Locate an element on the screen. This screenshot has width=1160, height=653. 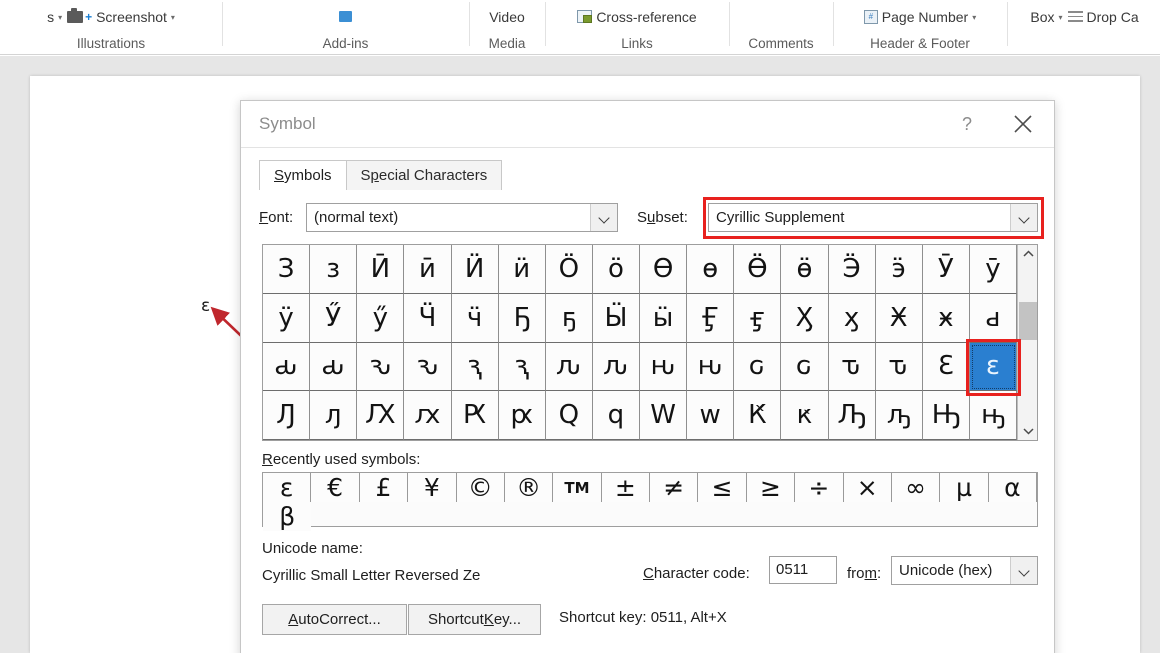
symbol-cell: Ԡ is located at coordinates (852, 415).